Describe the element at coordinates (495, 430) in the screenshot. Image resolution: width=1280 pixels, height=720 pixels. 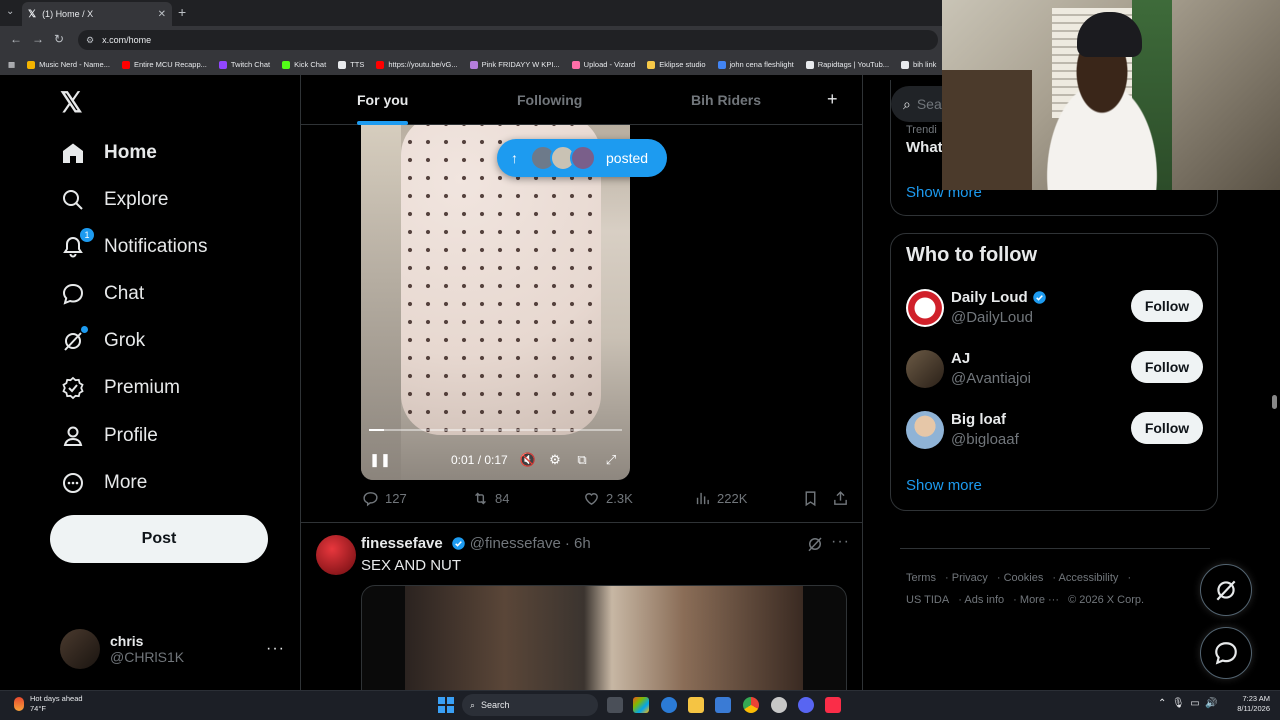
I see `video-progress-bar` at that location.